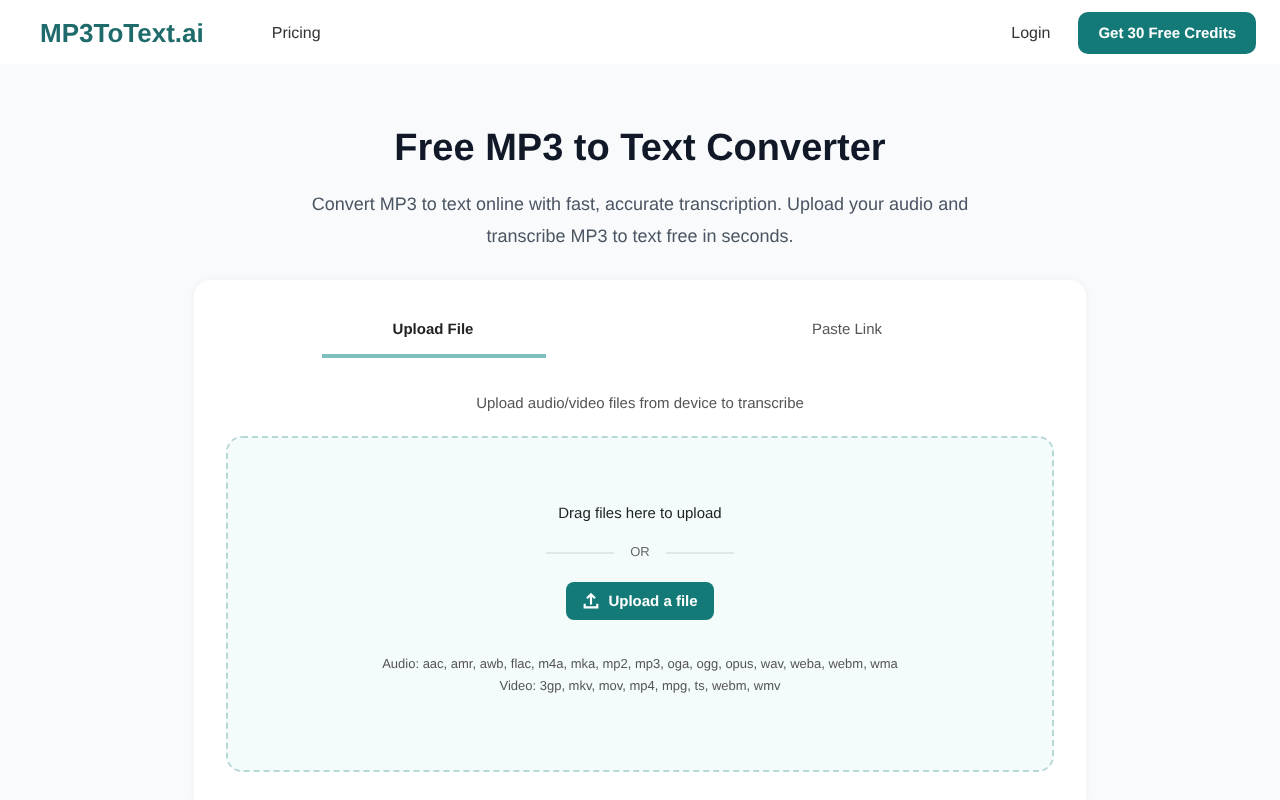  What do you see at coordinates (640, 150) in the screenshot?
I see `page-title: Free MP3 to Text Converter` at bounding box center [640, 150].